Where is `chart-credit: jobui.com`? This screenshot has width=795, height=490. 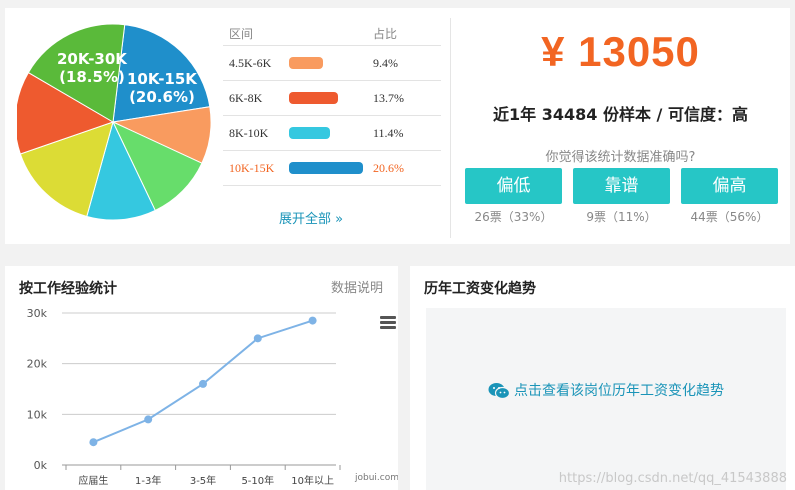
chart-credit: jobui.com is located at coordinates (376, 478).